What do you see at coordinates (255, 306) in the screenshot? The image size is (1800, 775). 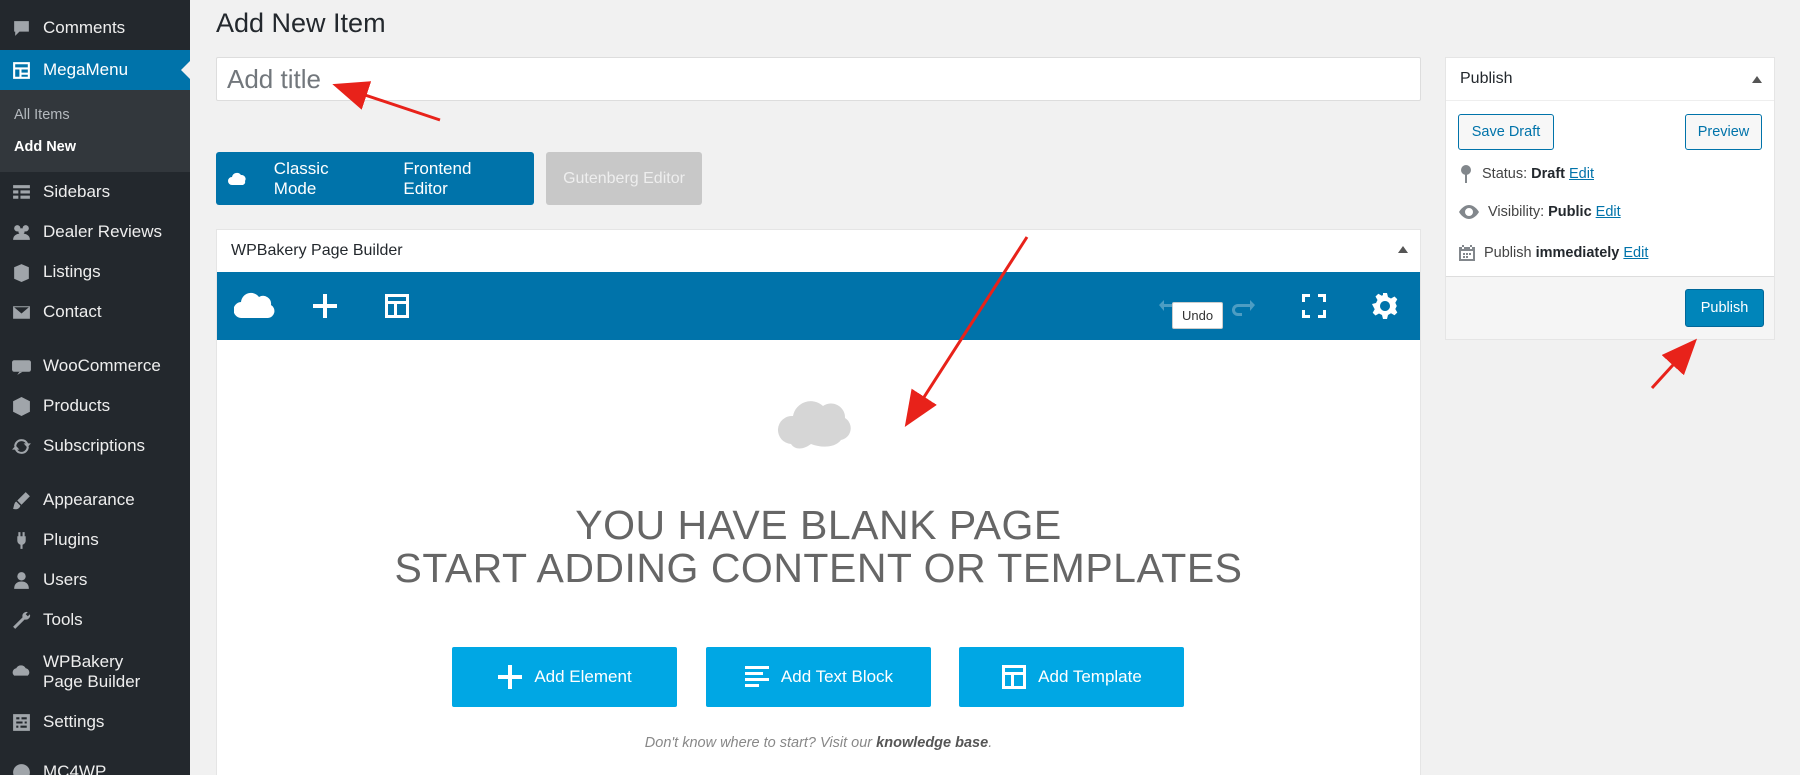 I see `wpbakery-cloud-icon` at bounding box center [255, 306].